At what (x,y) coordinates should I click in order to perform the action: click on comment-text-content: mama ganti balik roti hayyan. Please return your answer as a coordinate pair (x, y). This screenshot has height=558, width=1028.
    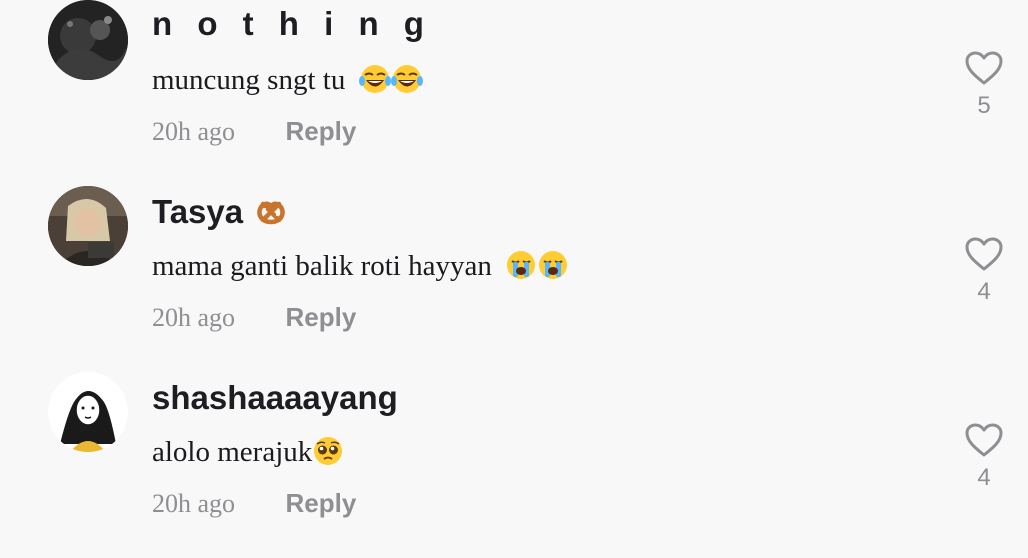
    Looking at the image, I should click on (322, 266).